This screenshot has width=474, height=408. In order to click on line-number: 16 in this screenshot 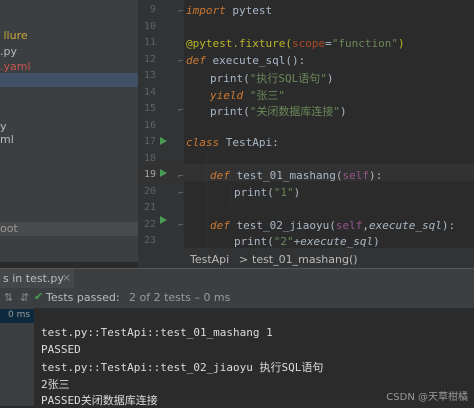, I will do `click(149, 125)`.